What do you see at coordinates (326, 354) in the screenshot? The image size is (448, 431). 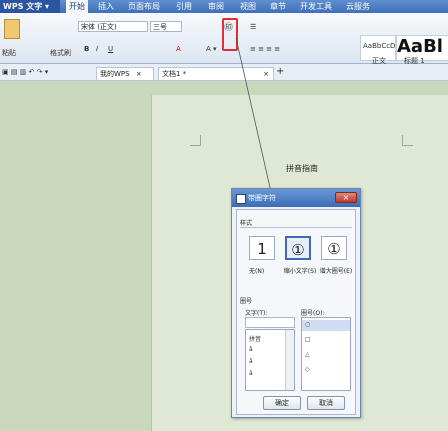 I see `shape-list: ○ □ △ ◇` at bounding box center [326, 354].